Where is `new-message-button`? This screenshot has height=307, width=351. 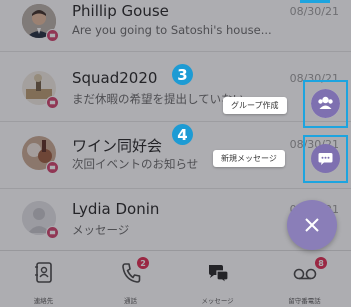
new-message-button is located at coordinates (325, 158).